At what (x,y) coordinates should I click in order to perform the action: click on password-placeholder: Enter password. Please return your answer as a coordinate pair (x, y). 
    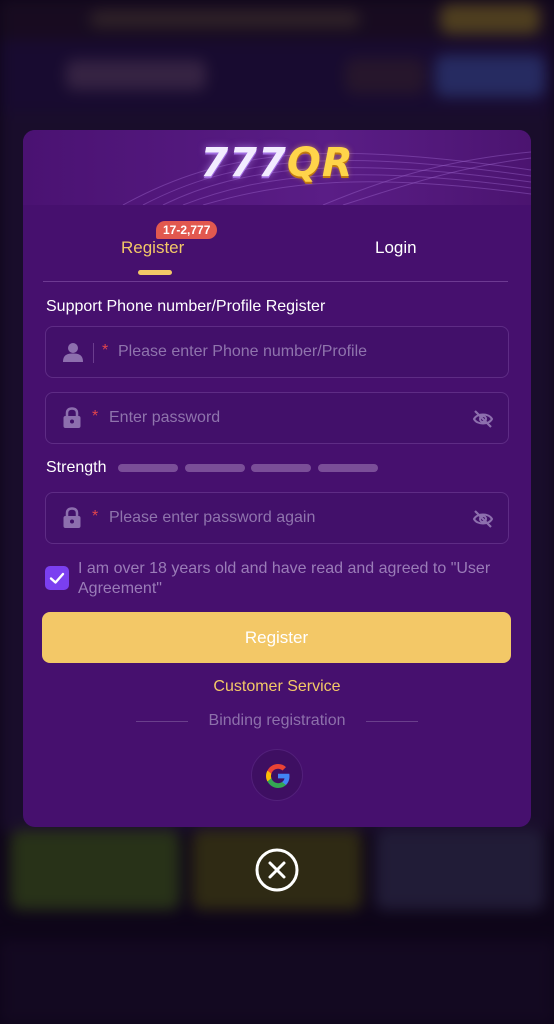
    Looking at the image, I should click on (165, 417).